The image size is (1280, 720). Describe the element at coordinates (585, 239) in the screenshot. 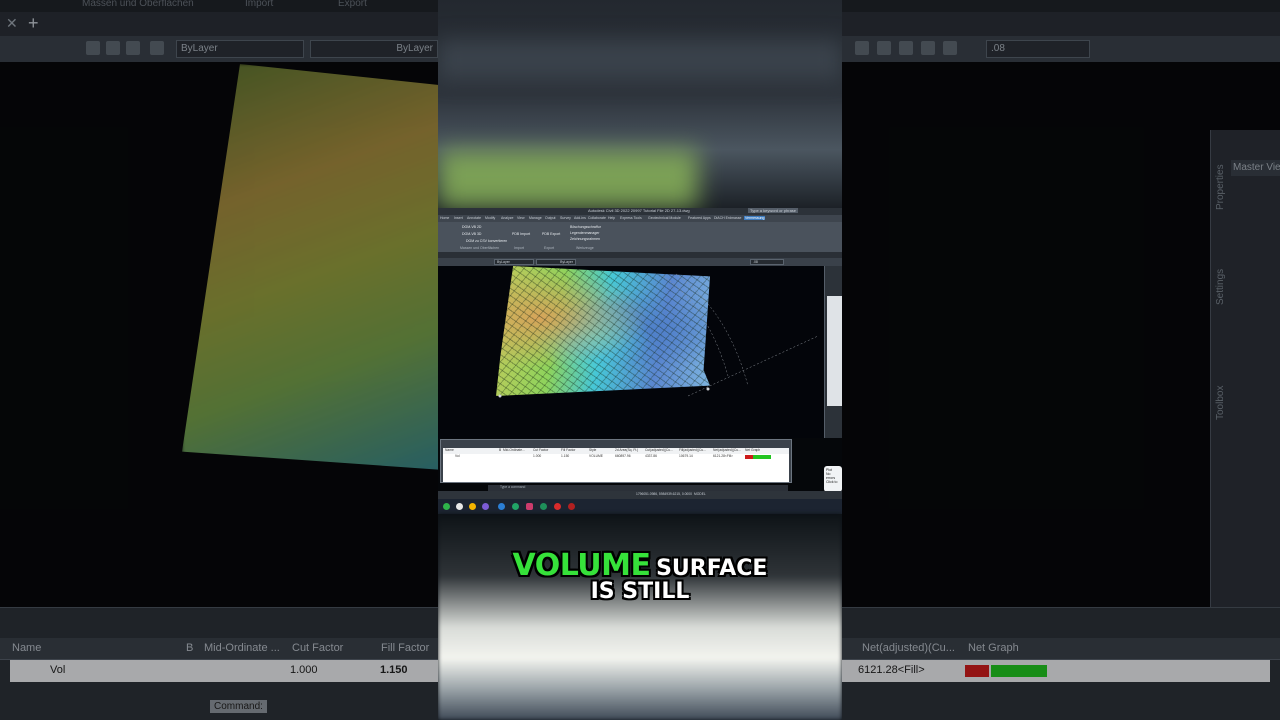

I see `ribbon-item: Zeichnungsrahmen` at that location.